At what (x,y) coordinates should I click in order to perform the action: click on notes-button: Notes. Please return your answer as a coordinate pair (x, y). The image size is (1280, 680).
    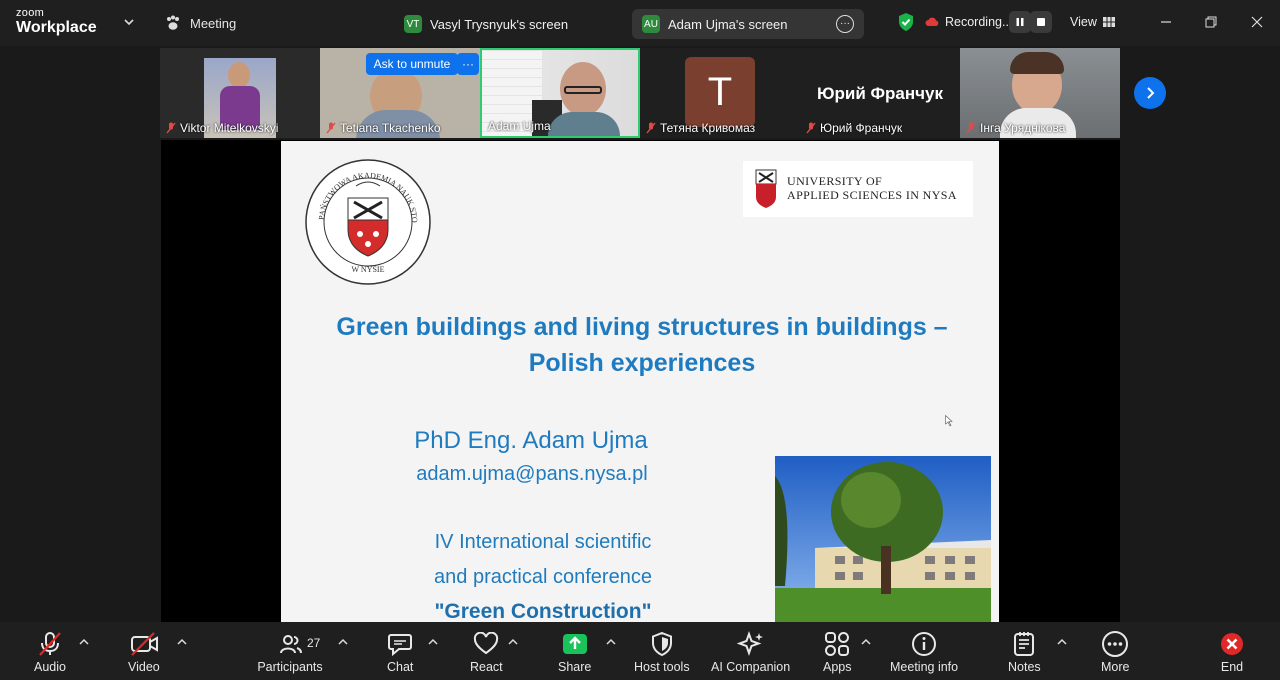
    Looking at the image, I should click on (1024, 652).